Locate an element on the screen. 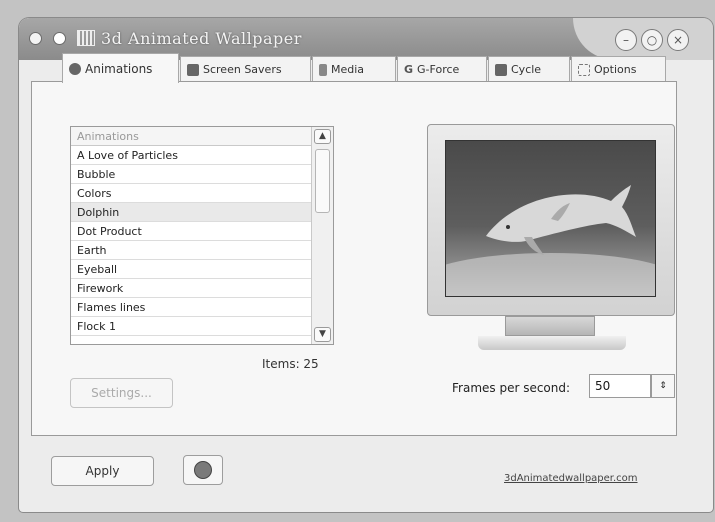 This screenshot has height=522, width=715. preview-screen is located at coordinates (550, 218).